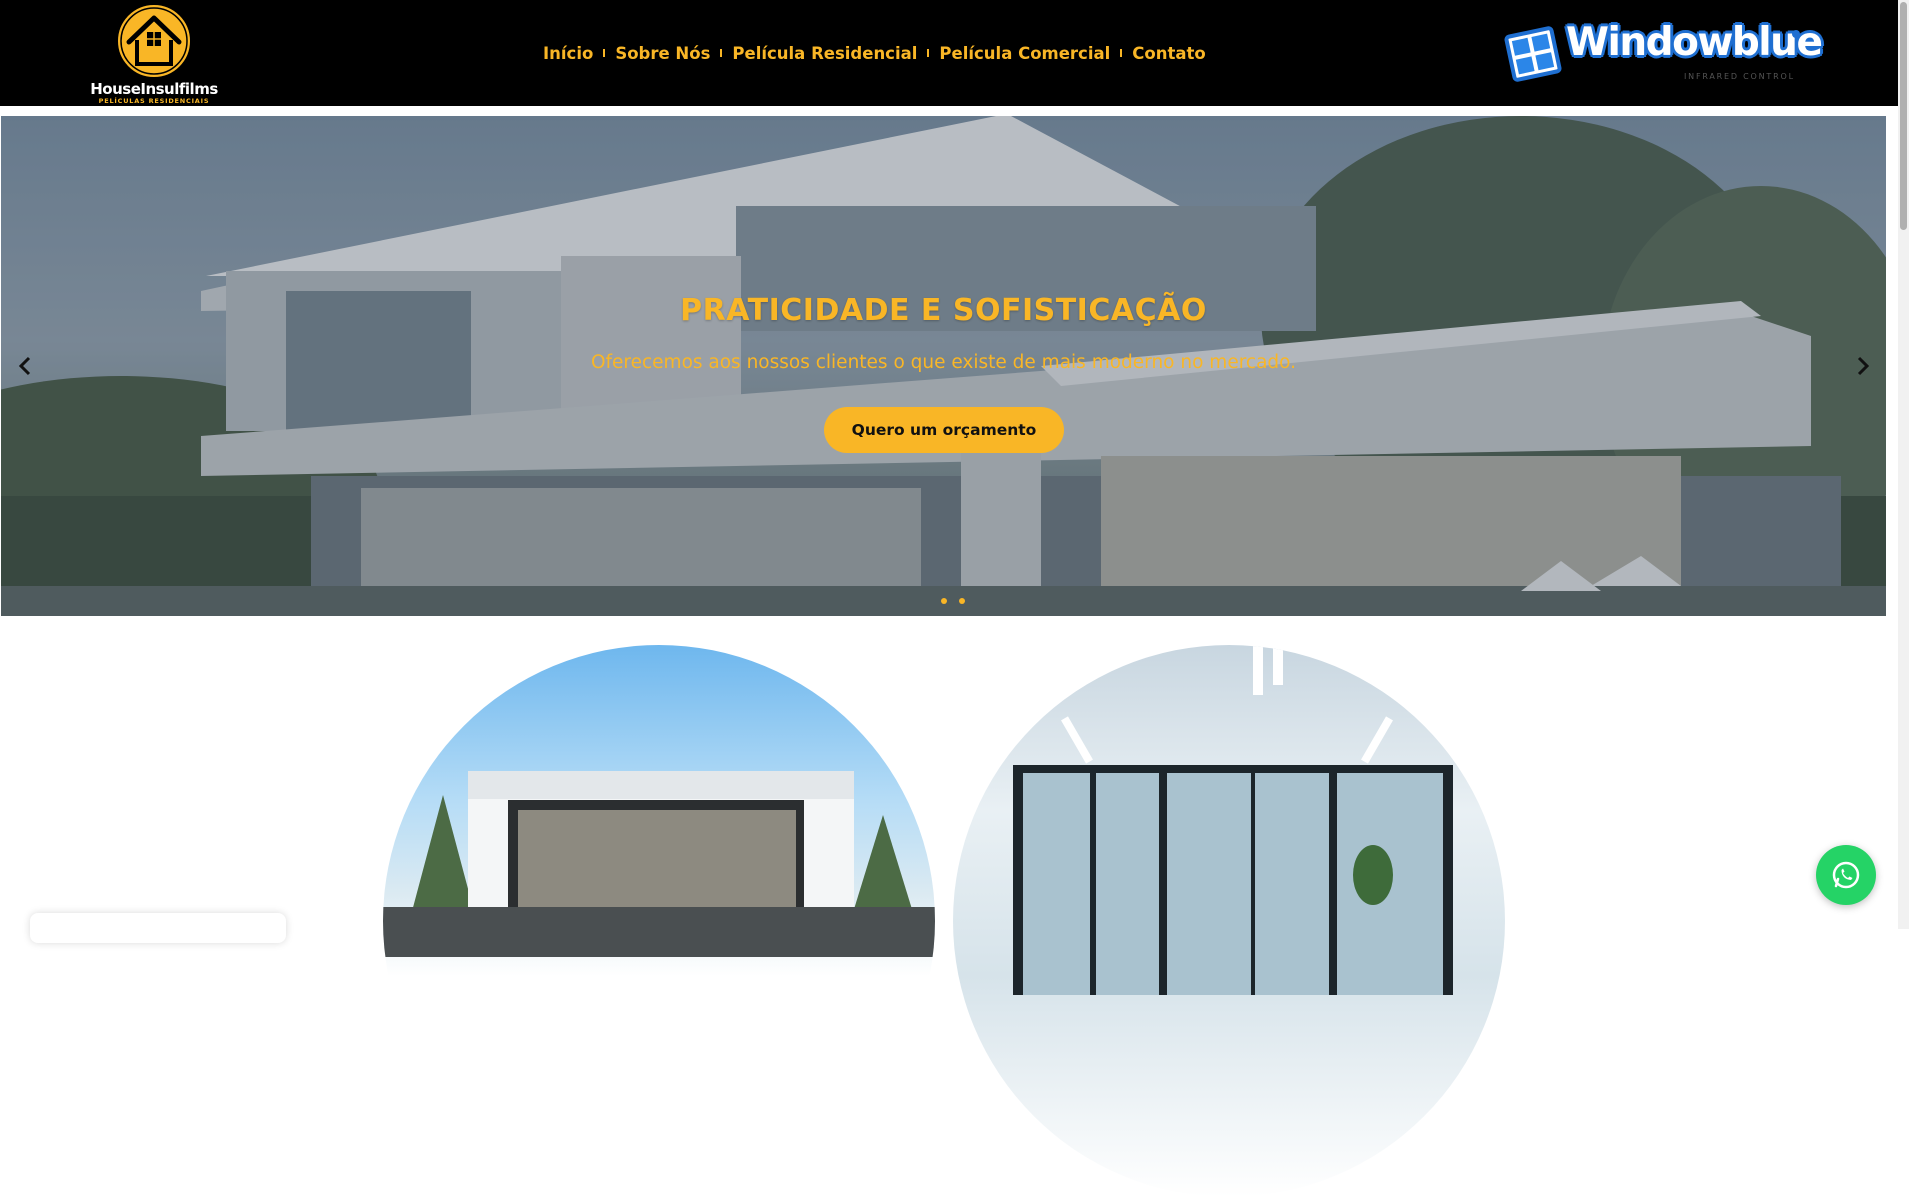 This screenshot has height=1197, width=1909. I want to click on nav-sobre-nos: Sobre Nós, so click(662, 53).